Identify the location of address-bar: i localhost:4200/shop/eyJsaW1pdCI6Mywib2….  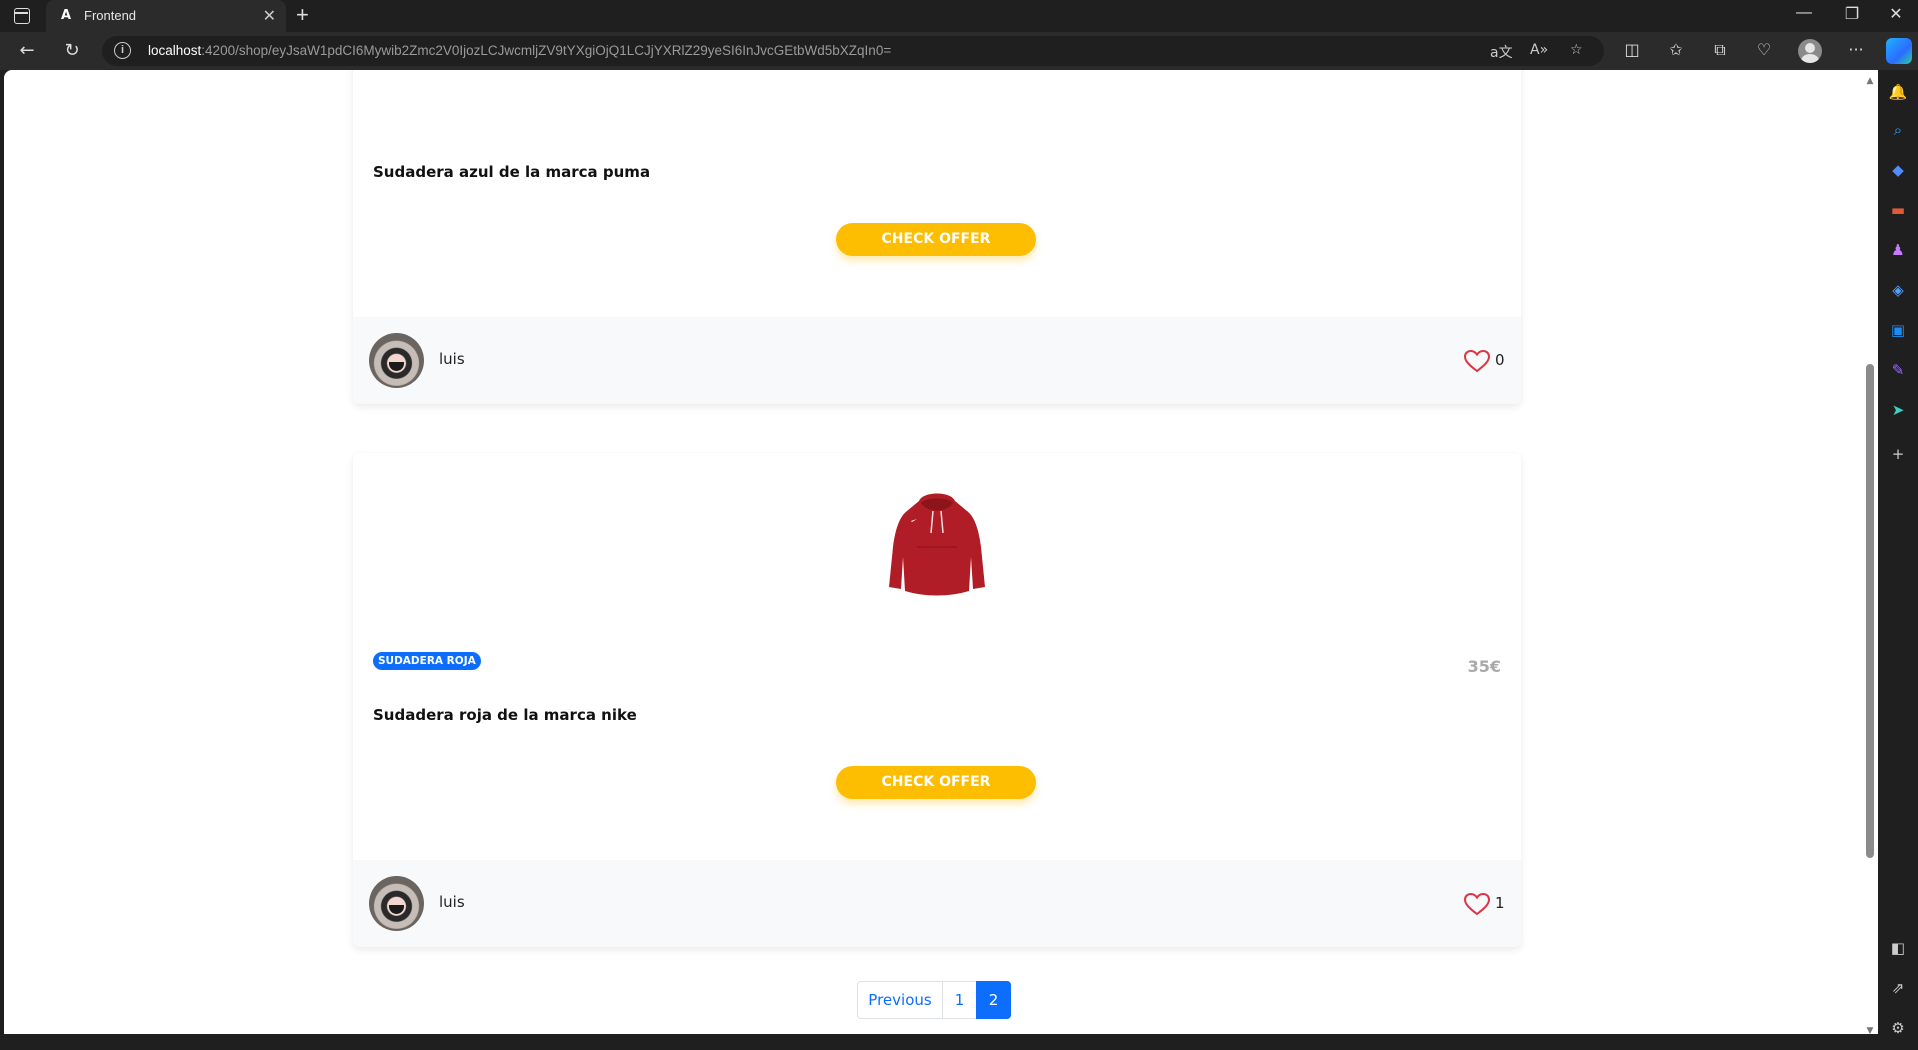
(853, 51).